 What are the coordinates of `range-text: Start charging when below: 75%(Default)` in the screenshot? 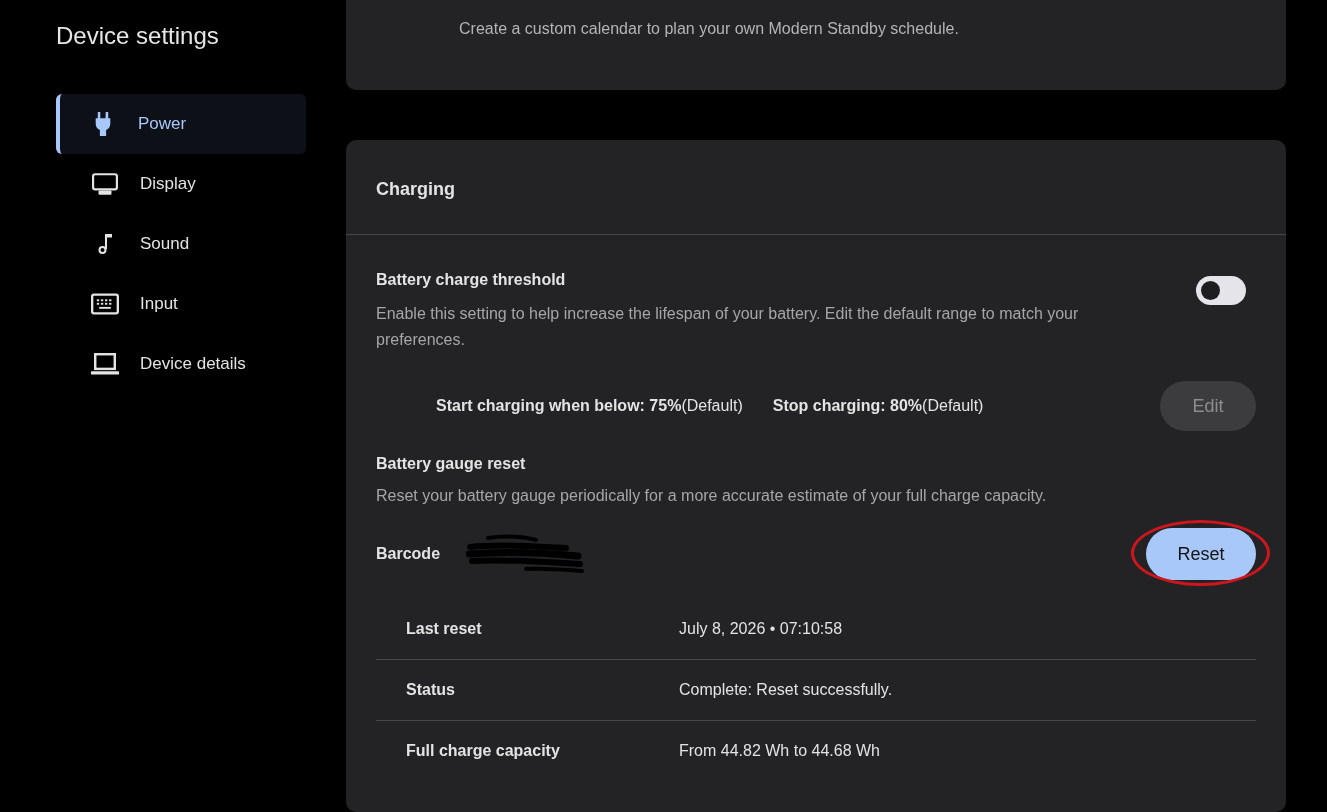 It's located at (589, 406).